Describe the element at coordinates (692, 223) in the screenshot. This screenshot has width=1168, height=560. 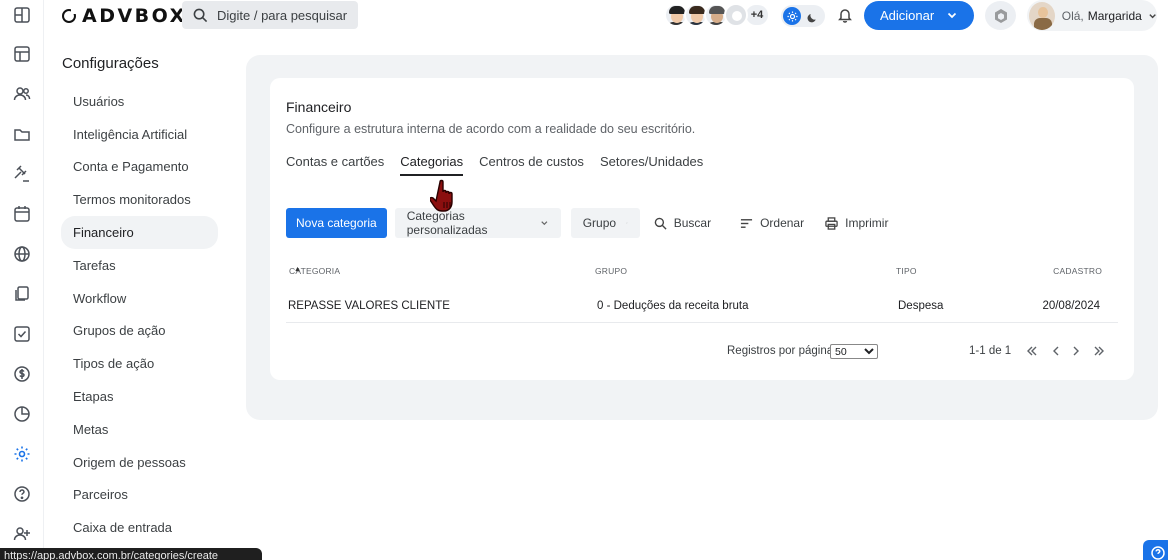
I see `search-button-label: Buscar` at that location.